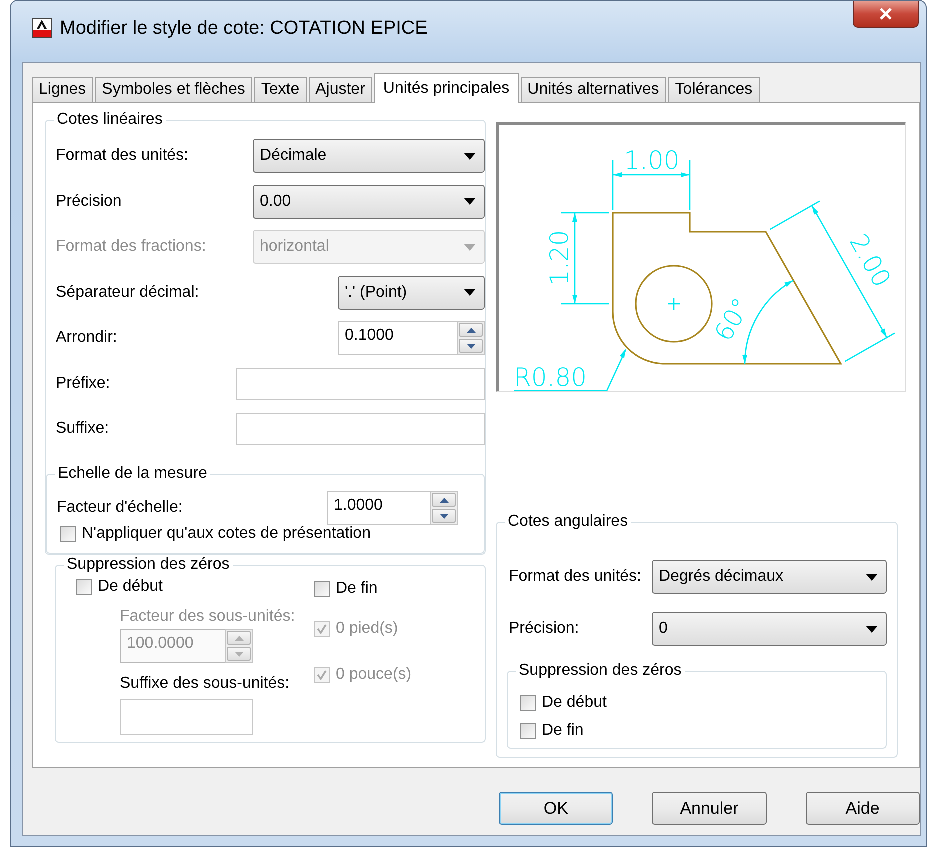  What do you see at coordinates (369, 201) in the screenshot?
I see `dropdown: 0.00` at bounding box center [369, 201].